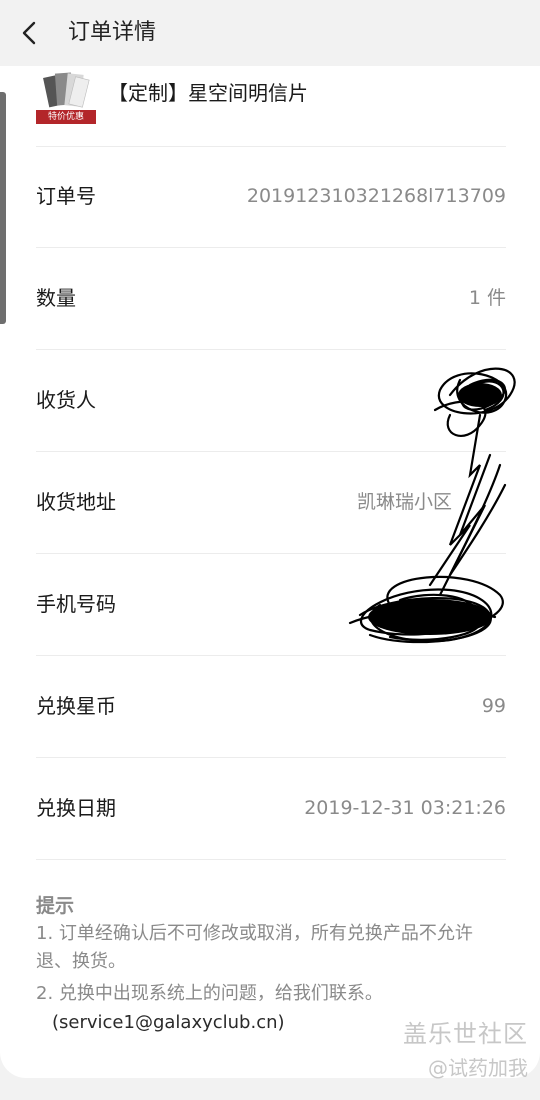 The width and height of the screenshot is (540, 1100). What do you see at coordinates (487, 298) in the screenshot?
I see `quantity-value: 1 件` at bounding box center [487, 298].